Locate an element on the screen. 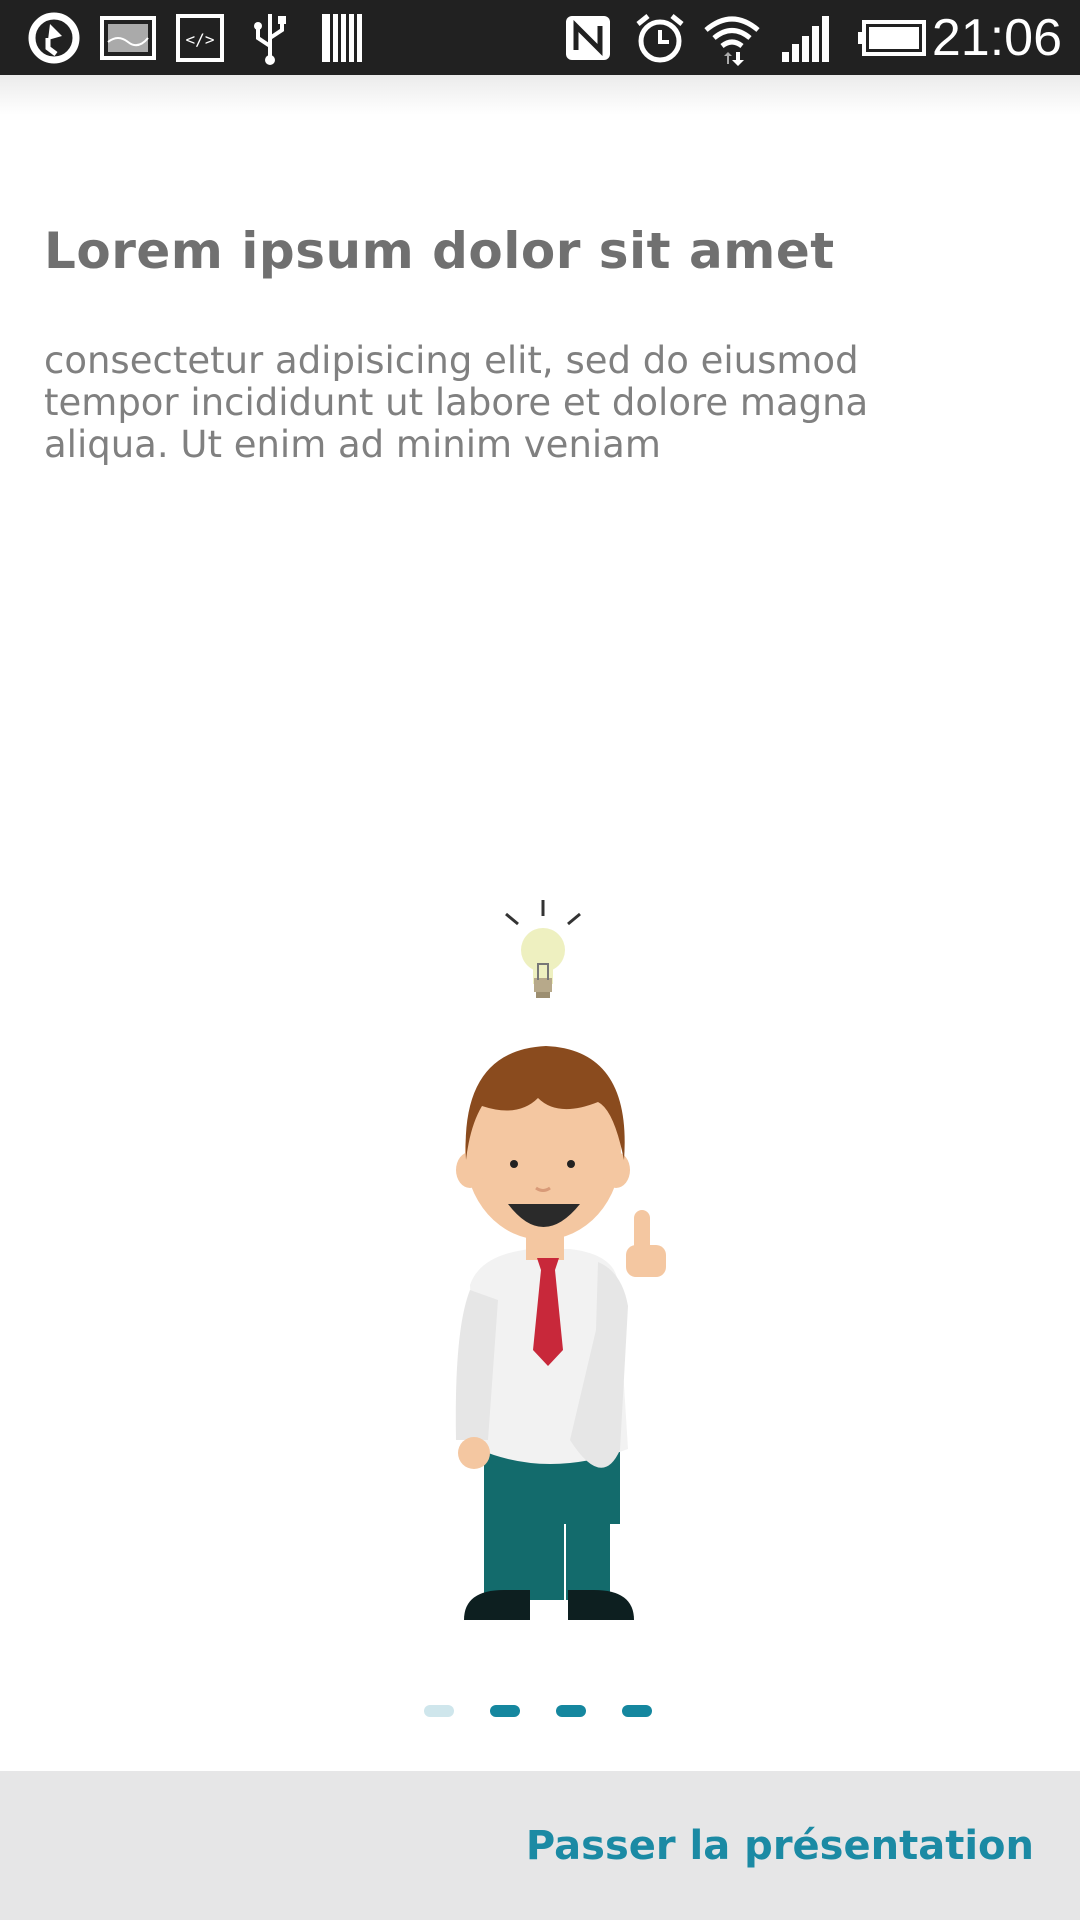  usb-icon is located at coordinates (270, 39).